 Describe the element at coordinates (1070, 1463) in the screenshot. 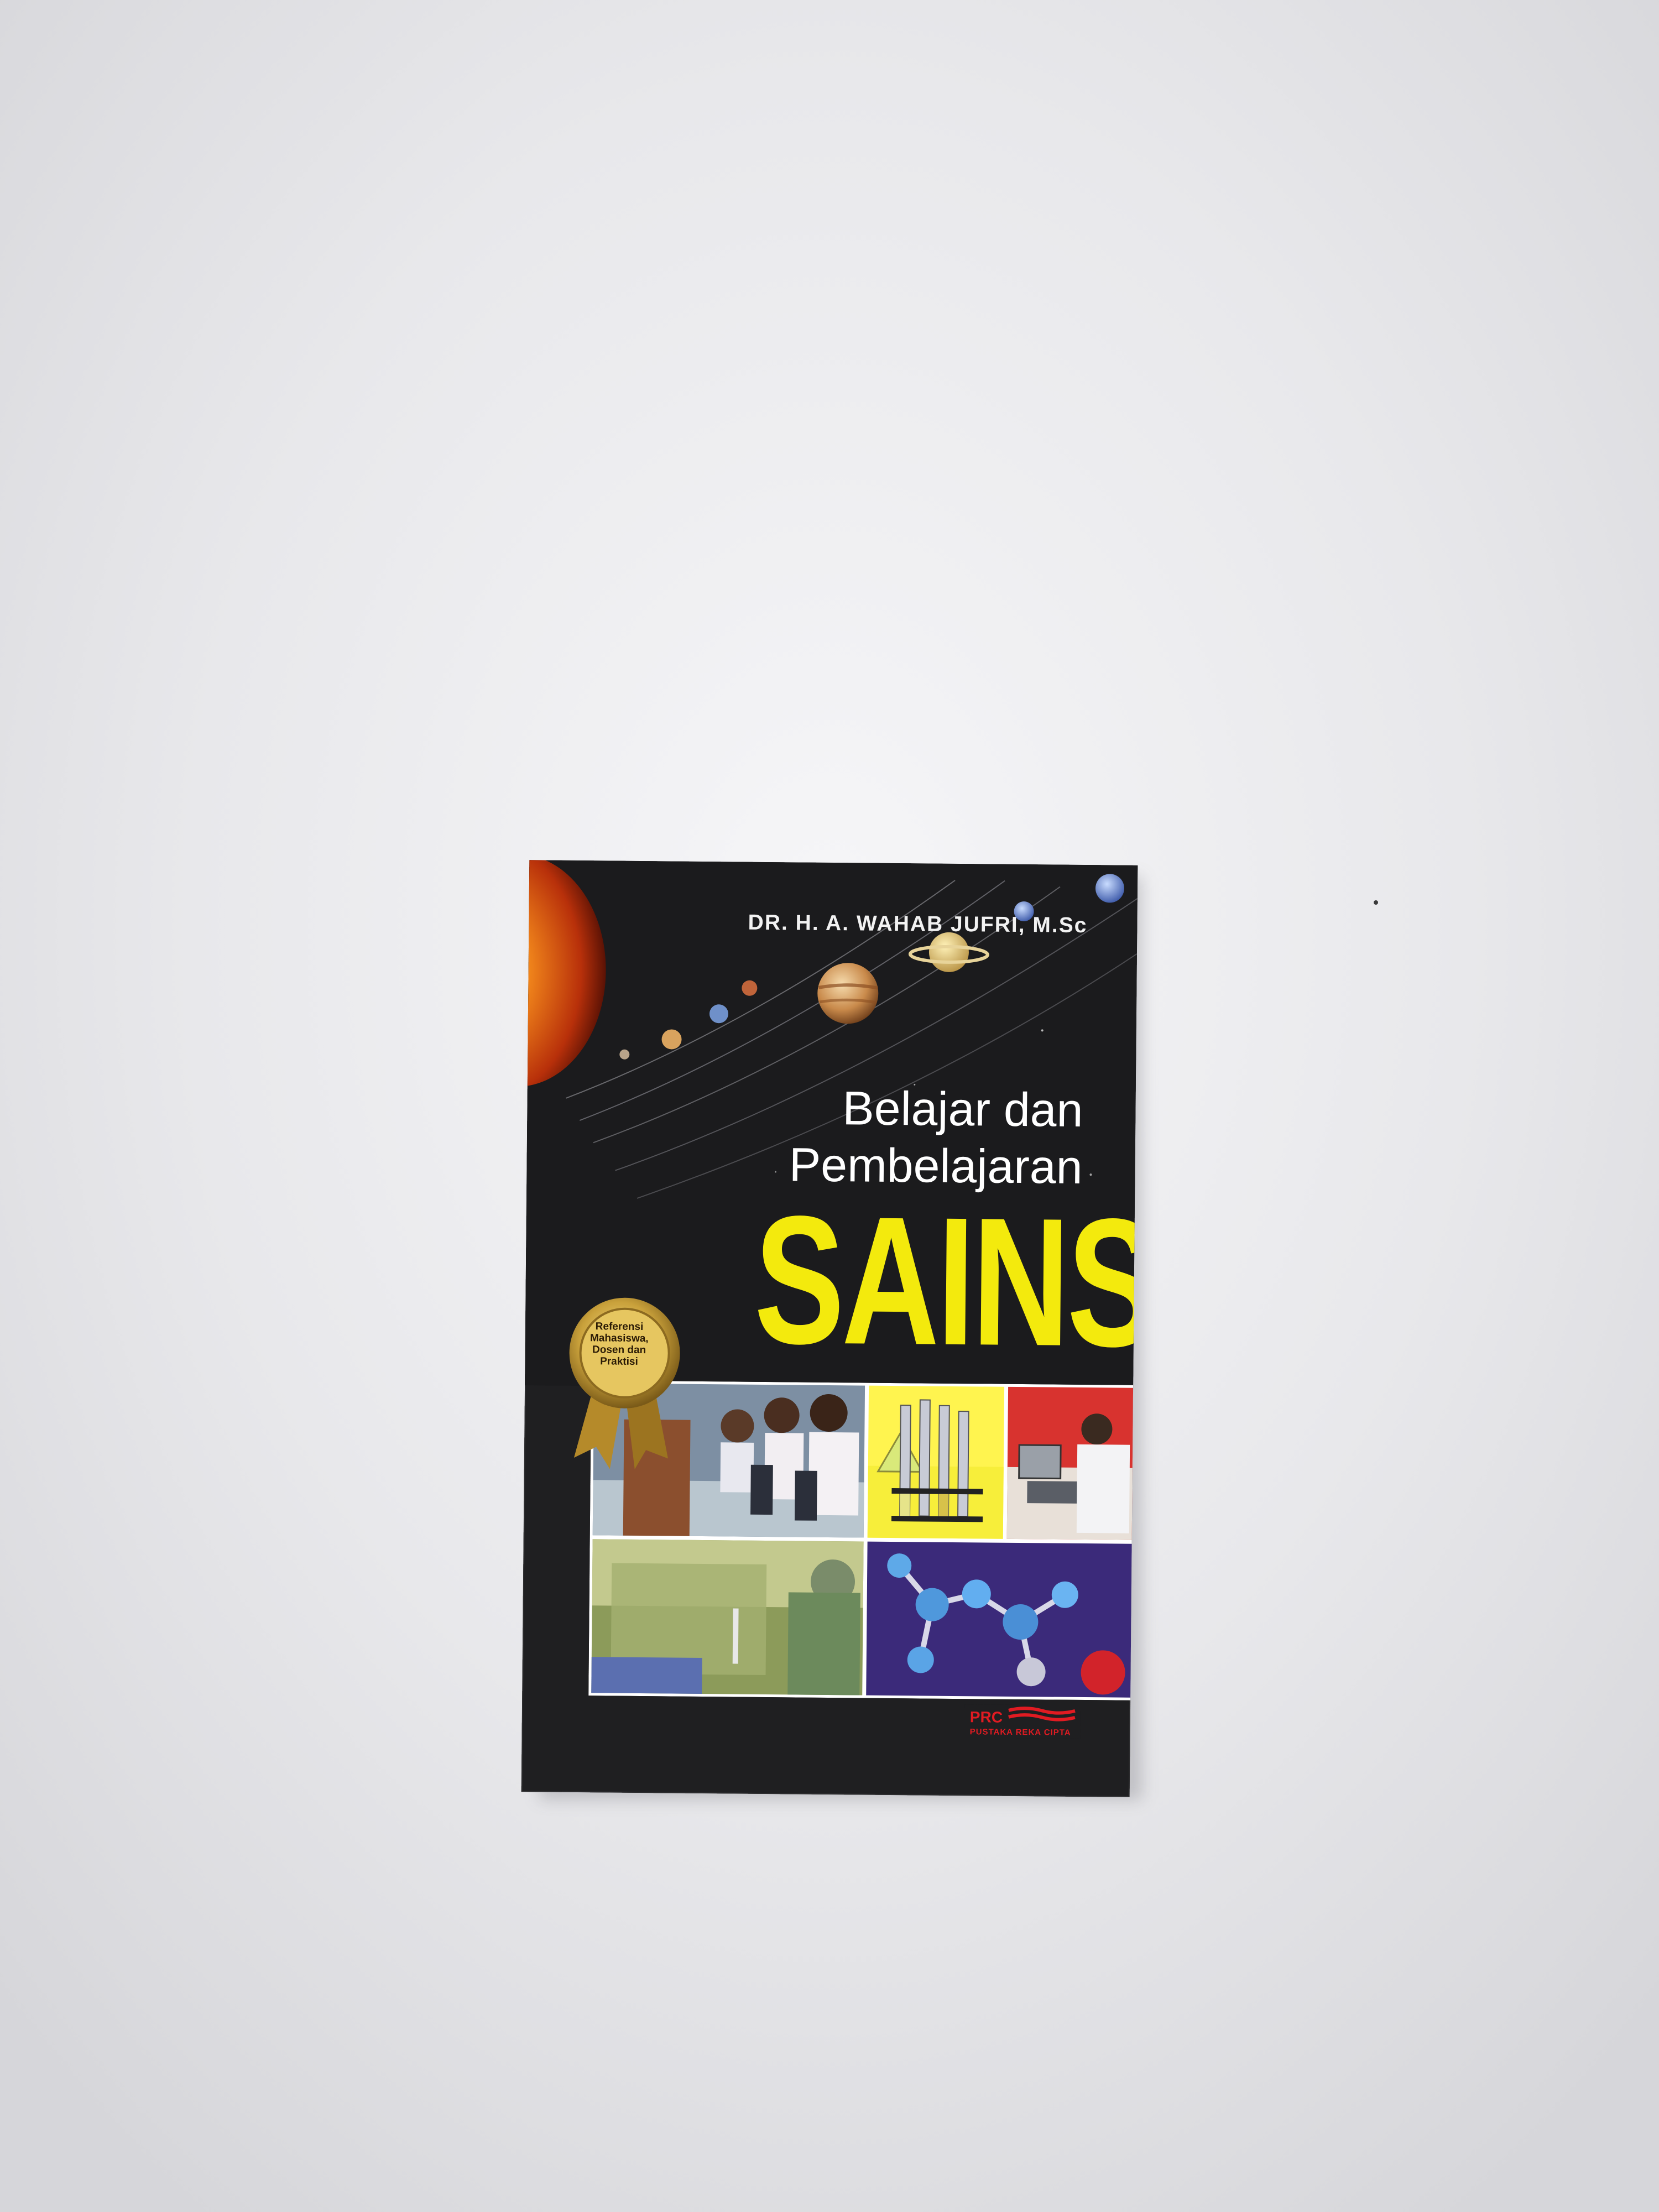

I see `photo-scientist-computer` at that location.